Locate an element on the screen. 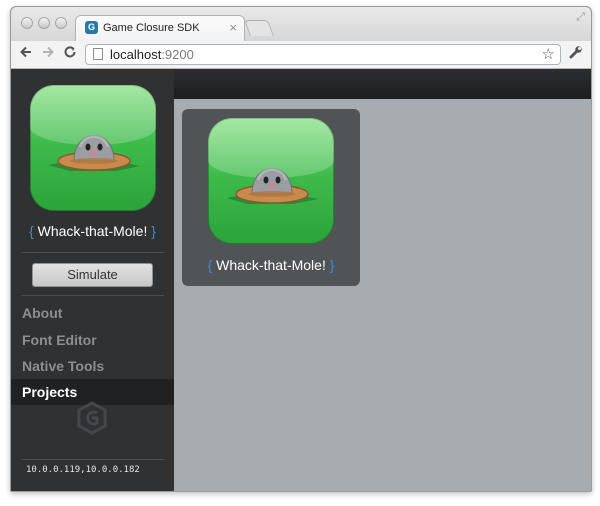  url-port: :9200 is located at coordinates (177, 54).